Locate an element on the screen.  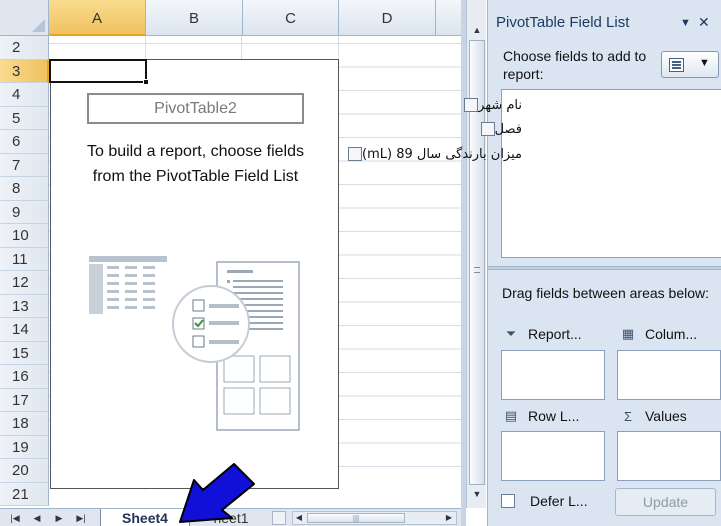
field-item: نام شهر is located at coordinates (491, 105).